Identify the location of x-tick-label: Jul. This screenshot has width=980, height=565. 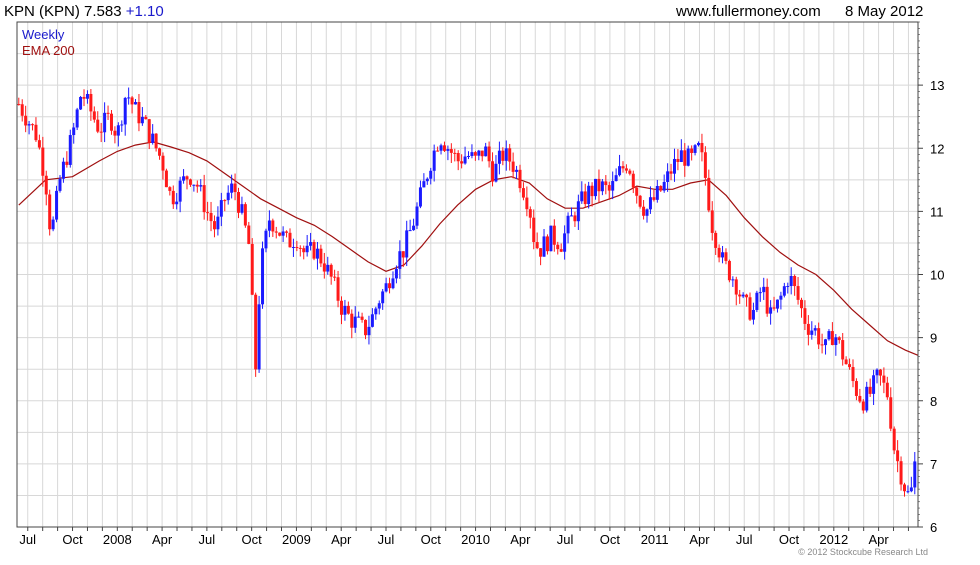
(386, 539).